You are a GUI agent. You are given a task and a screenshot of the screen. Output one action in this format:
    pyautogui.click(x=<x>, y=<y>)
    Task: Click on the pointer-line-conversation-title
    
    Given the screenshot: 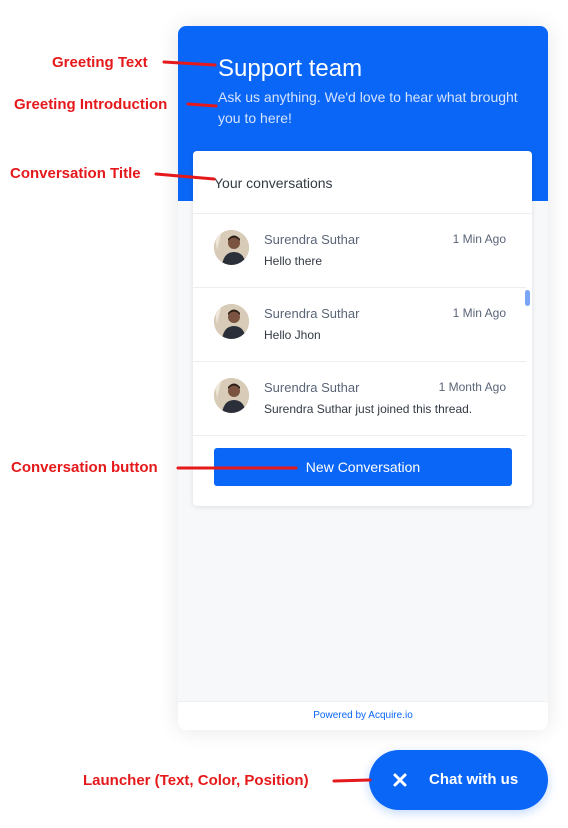 What is the action you would take?
    pyautogui.click(x=185, y=176)
    